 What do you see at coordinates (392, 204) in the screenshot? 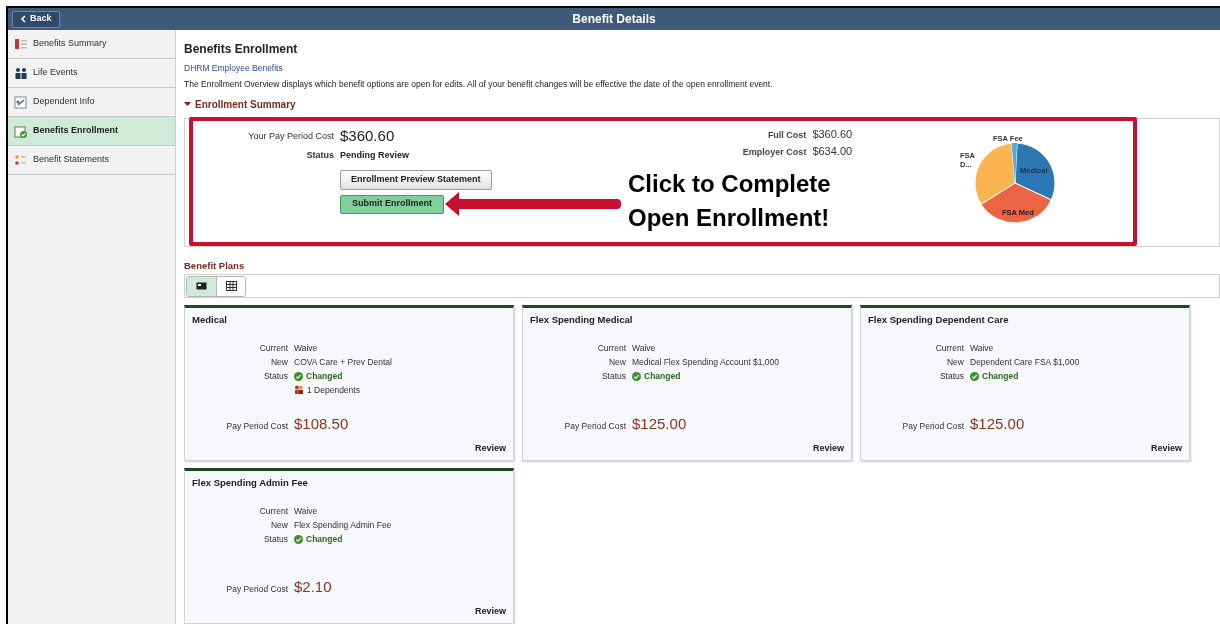
I see `submit-enrollment-button: Submit Enrollment` at bounding box center [392, 204].